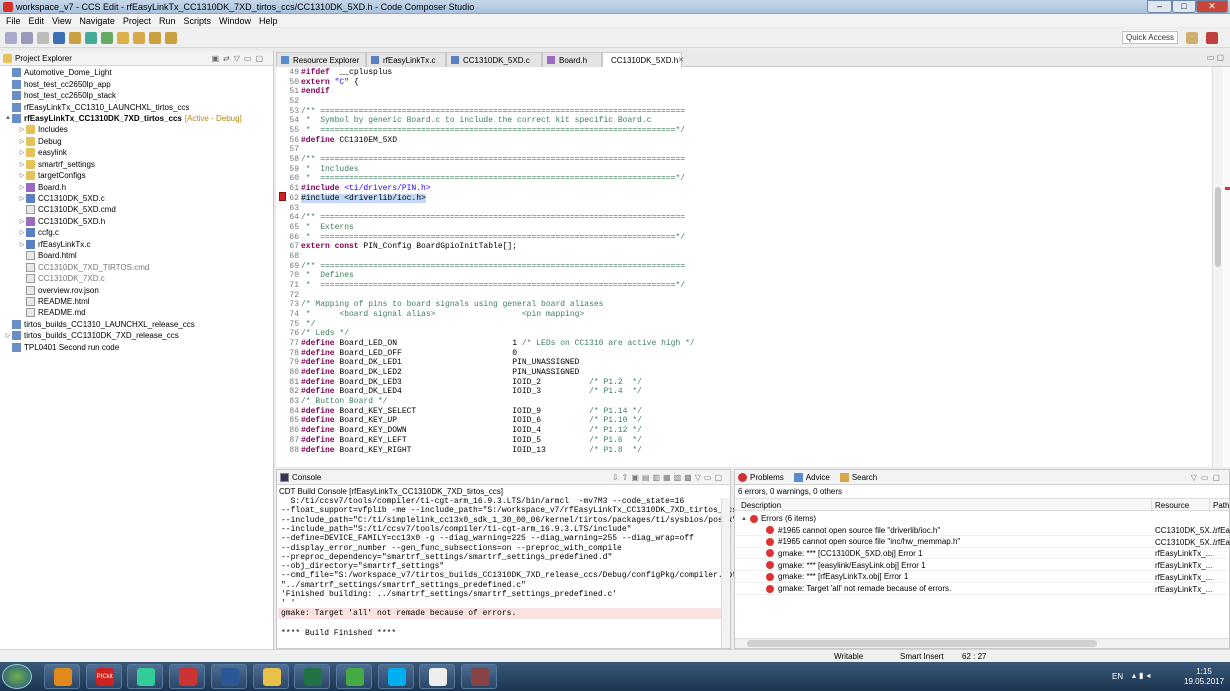 The image size is (1230, 691). I want to click on maximize-button: □, so click(1184, 6).